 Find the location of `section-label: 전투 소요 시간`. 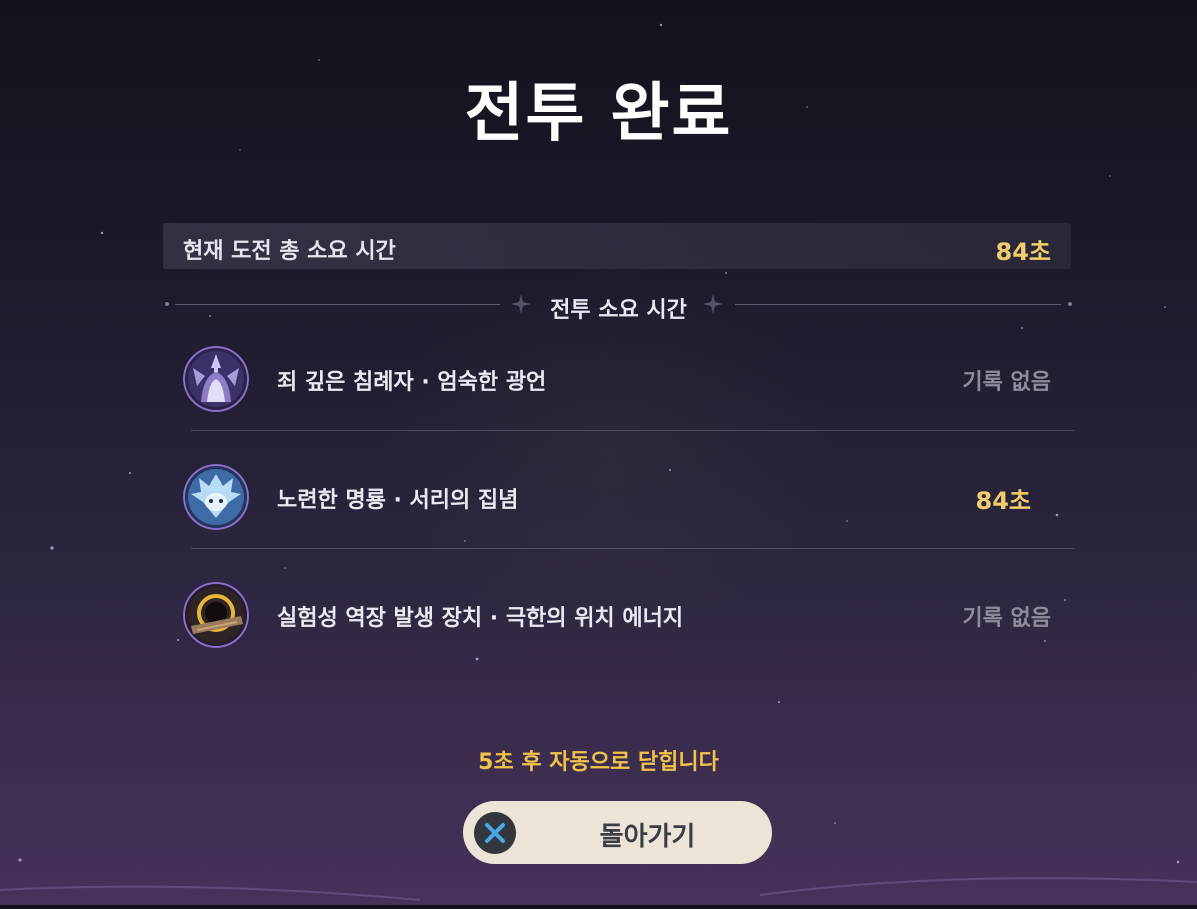

section-label: 전투 소요 시간 is located at coordinates (618, 310).